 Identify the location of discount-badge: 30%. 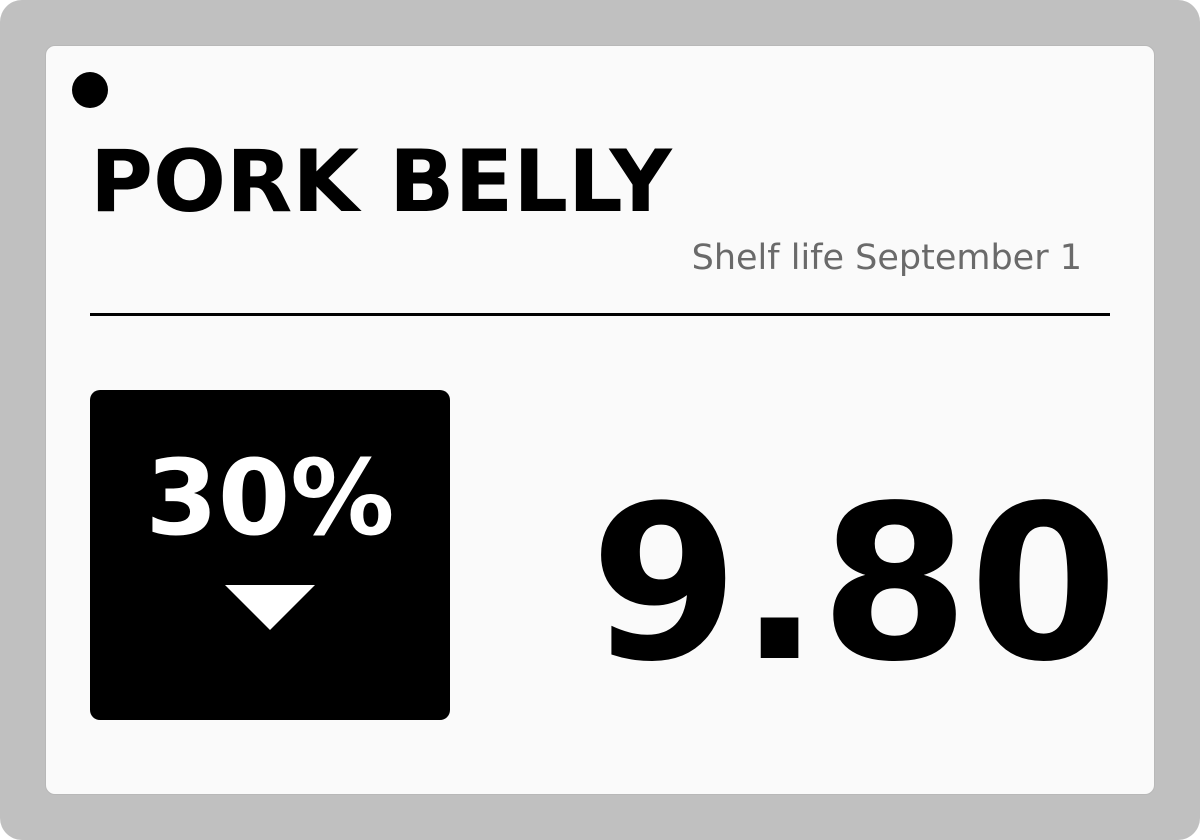
(270, 555).